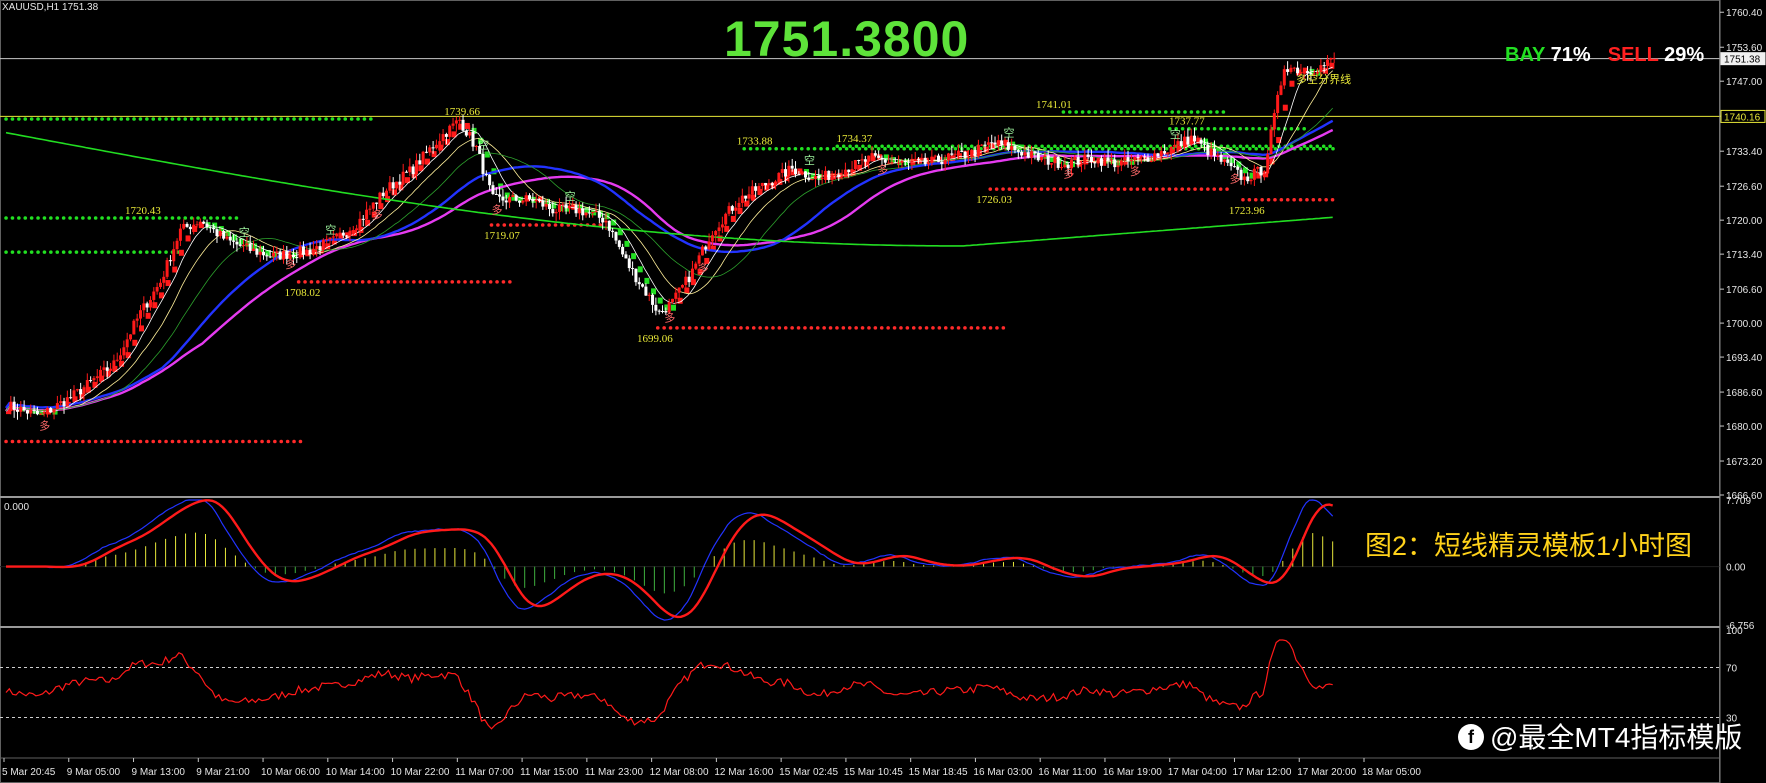  Describe the element at coordinates (1197, 772) in the screenshot. I see `x-tick-label: 17 Mar 04:00` at that location.